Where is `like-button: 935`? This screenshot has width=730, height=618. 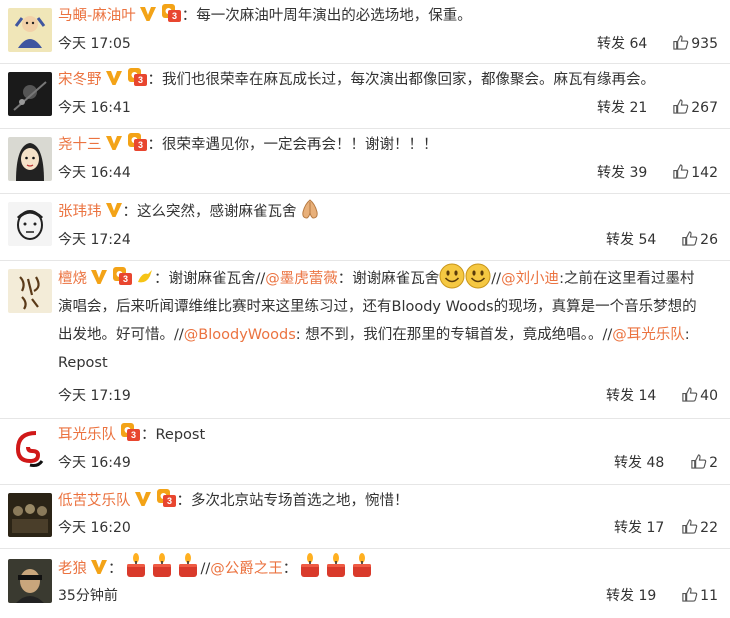
like-button: 935 is located at coordinates (695, 44).